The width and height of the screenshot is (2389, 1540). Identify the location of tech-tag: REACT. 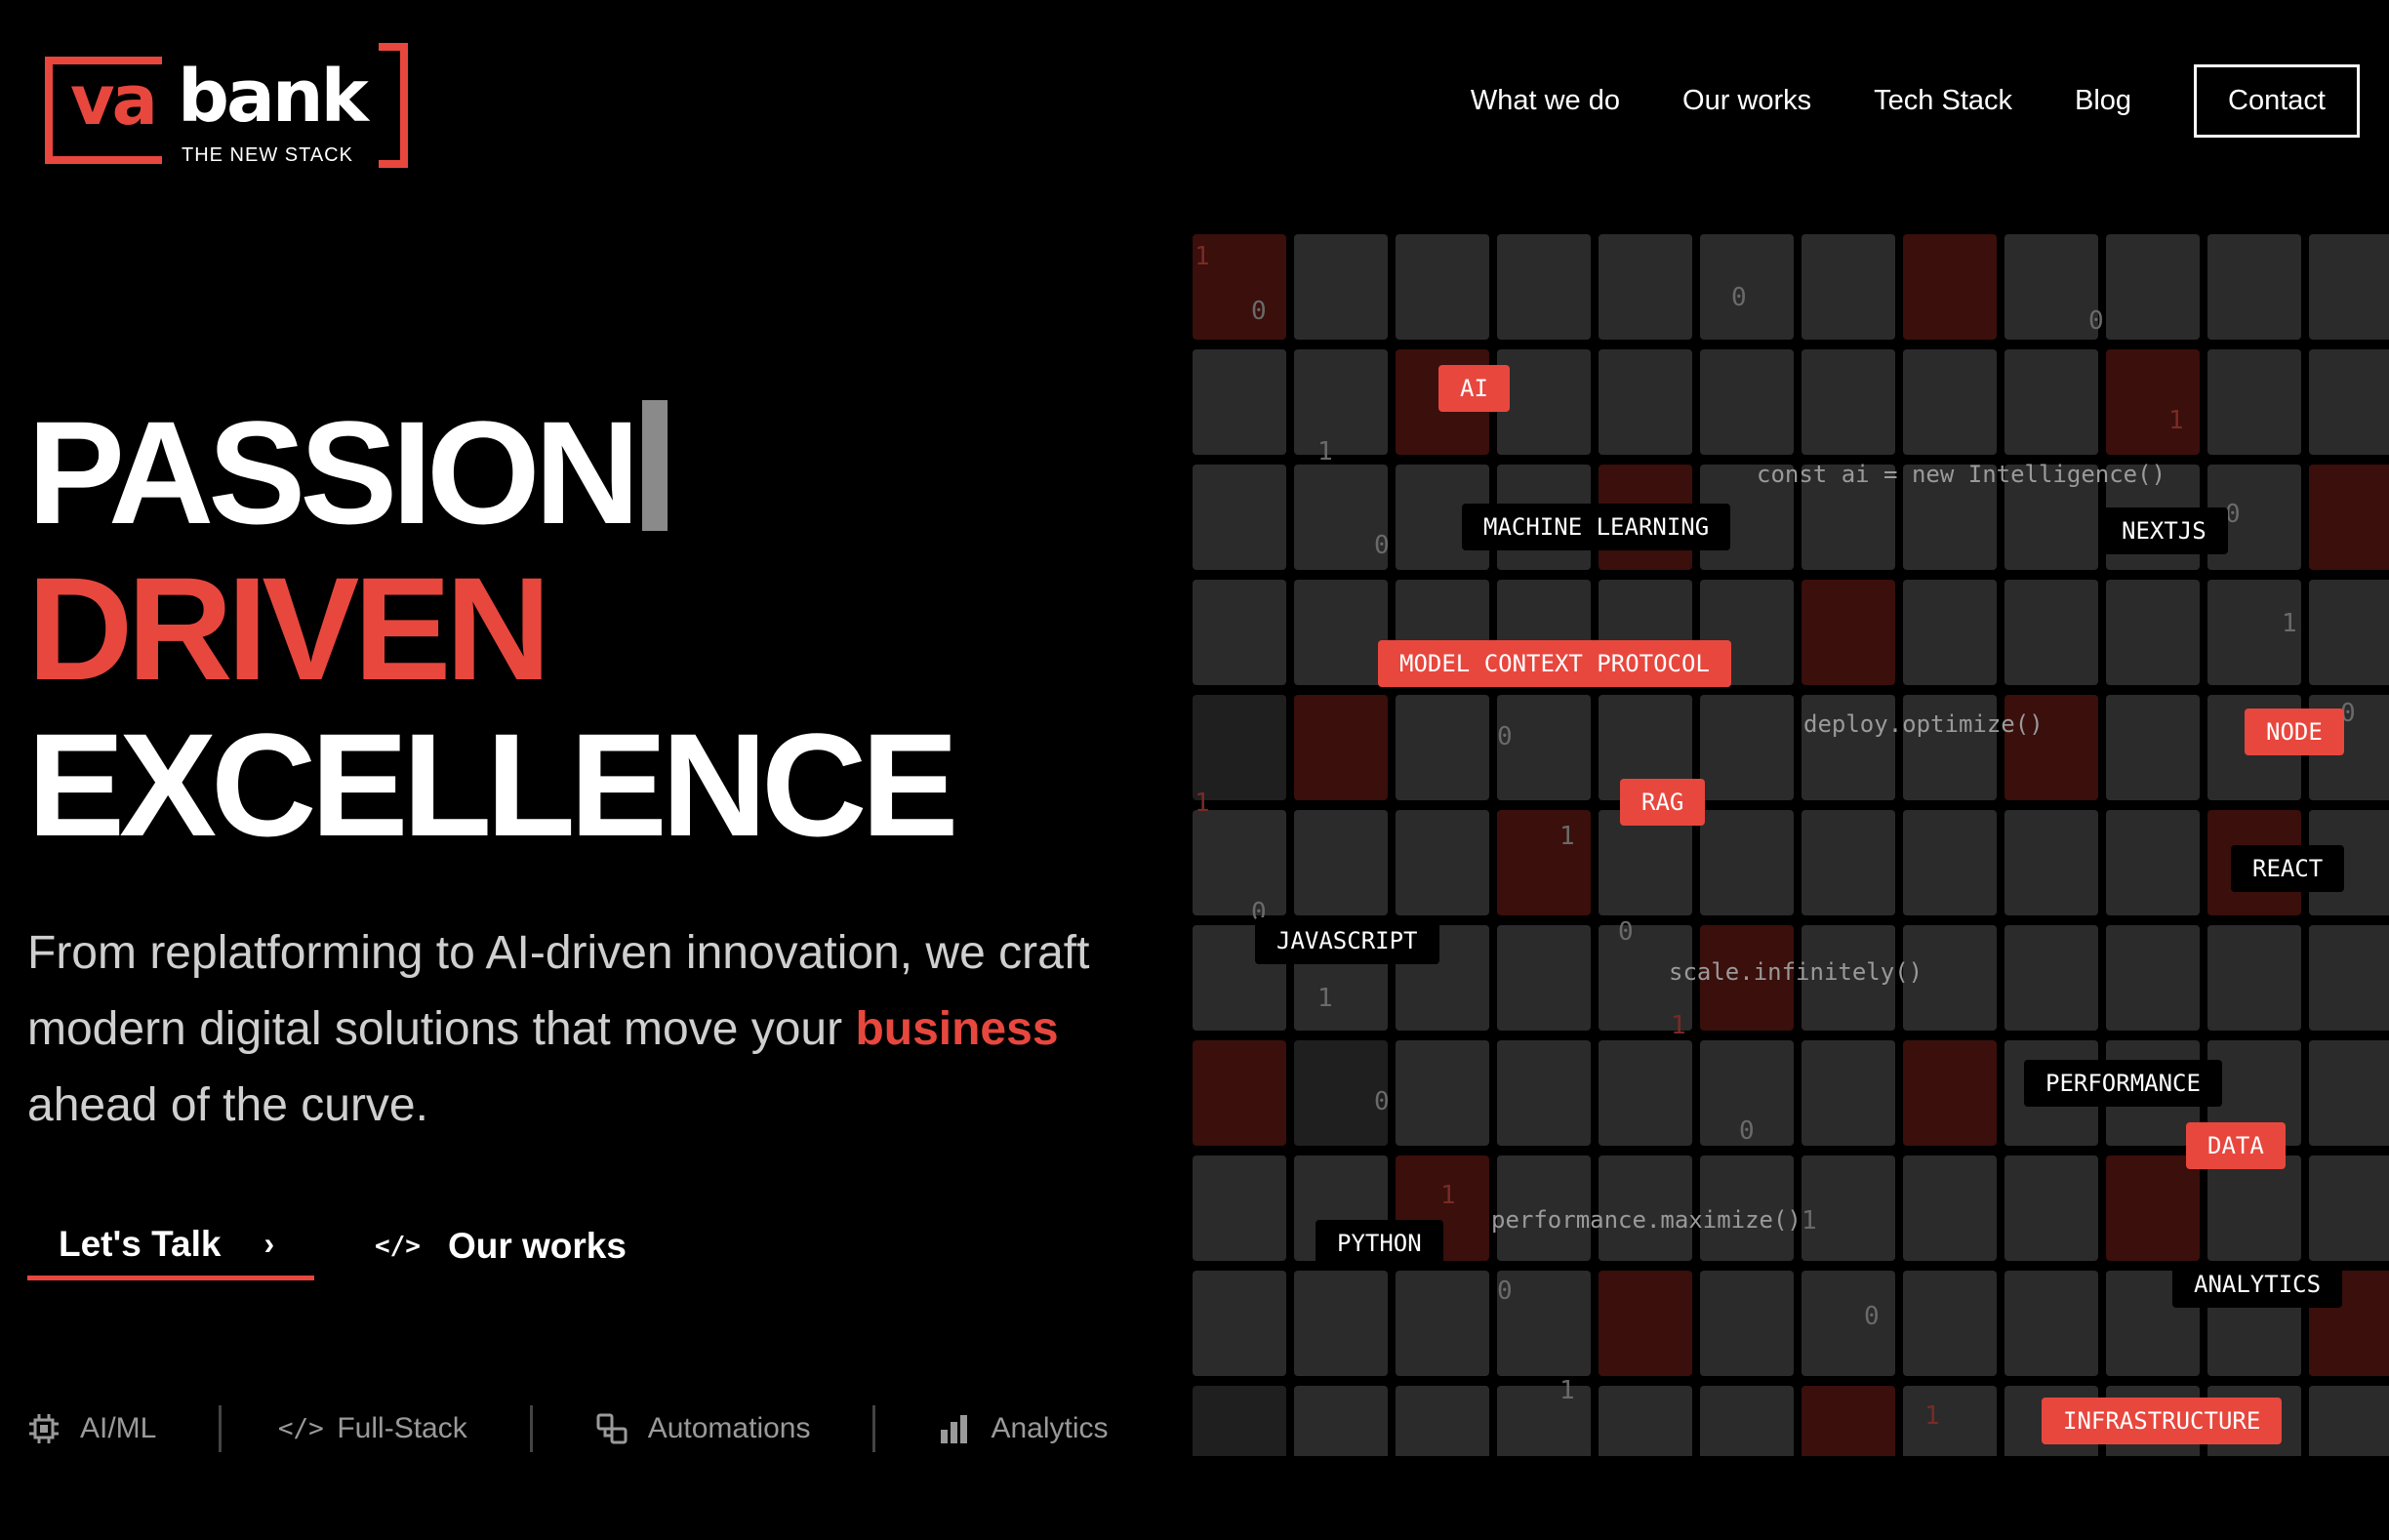
(2288, 868).